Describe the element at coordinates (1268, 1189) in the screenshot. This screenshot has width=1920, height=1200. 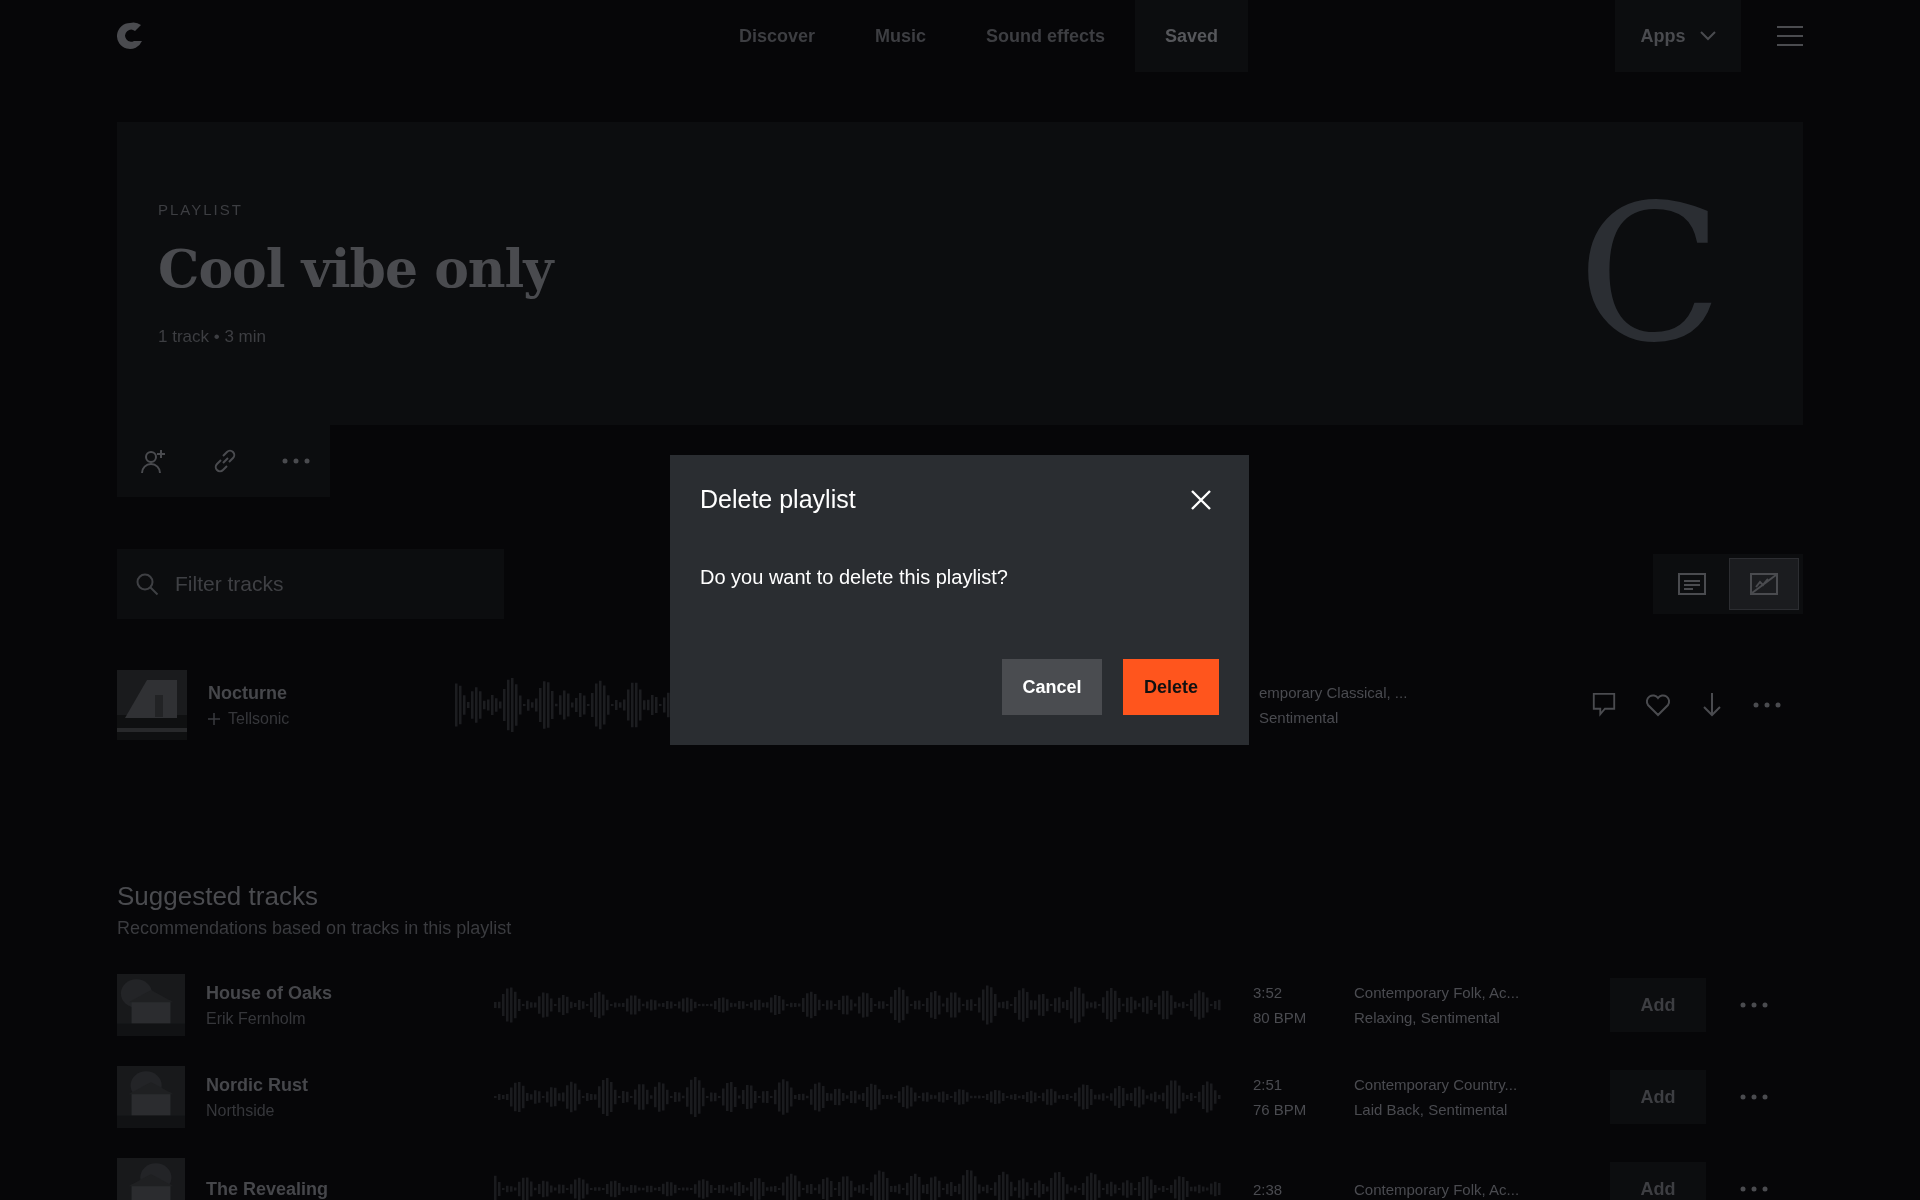
I see `track-duration: 2:38` at that location.